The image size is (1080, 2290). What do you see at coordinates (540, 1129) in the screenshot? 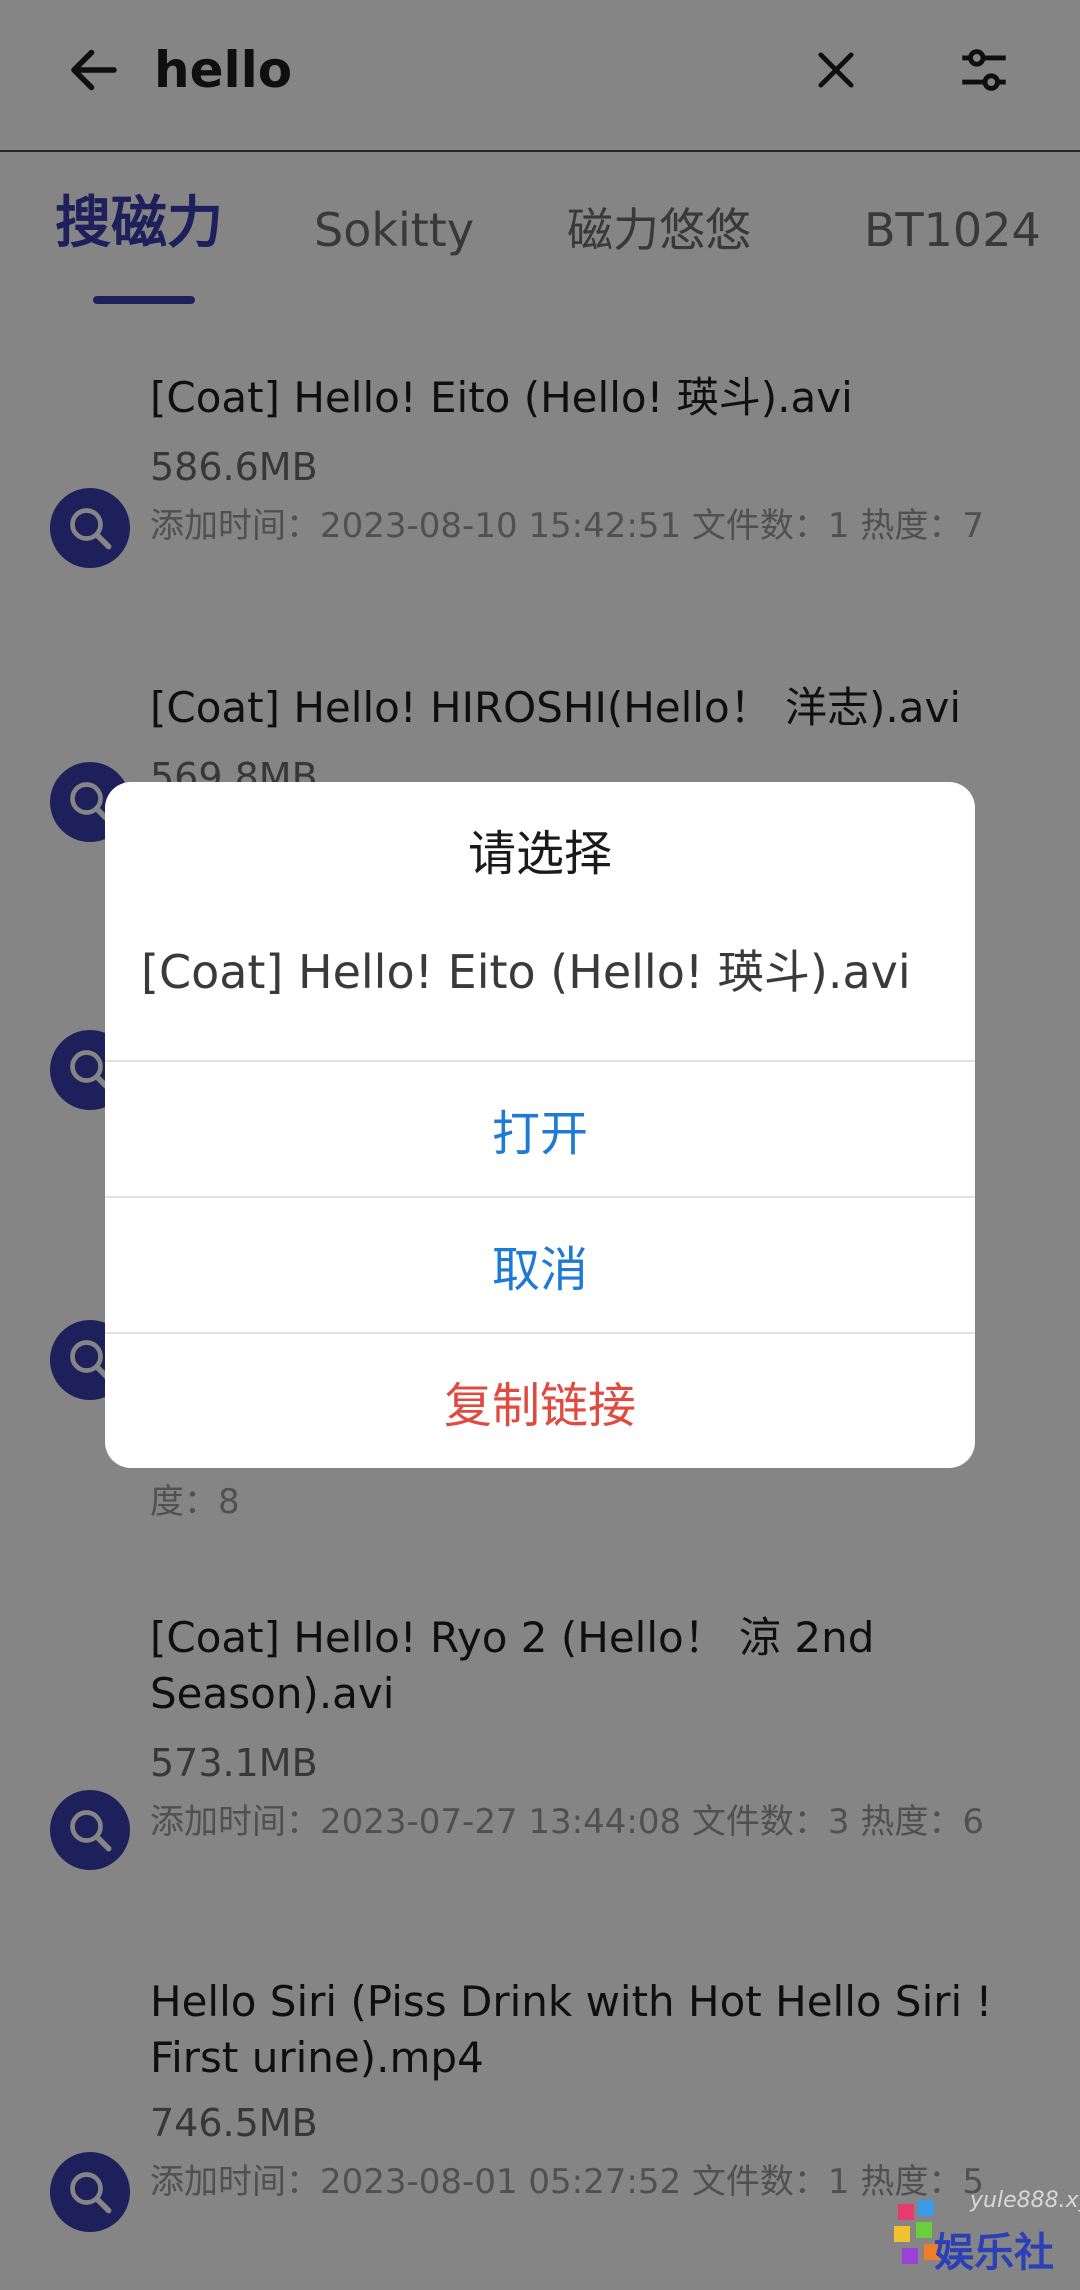
I see `open-button: 打开` at bounding box center [540, 1129].